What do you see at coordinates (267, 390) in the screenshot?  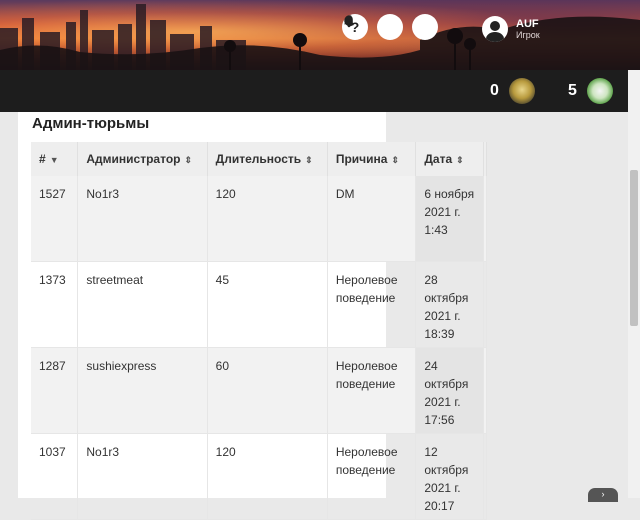 I see `cell-duration: 60` at bounding box center [267, 390].